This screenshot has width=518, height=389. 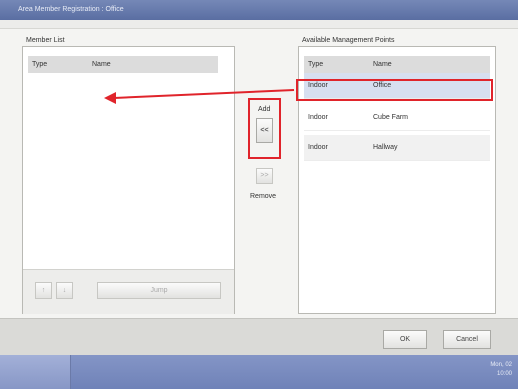 I want to click on top-strip, so click(x=259, y=24).